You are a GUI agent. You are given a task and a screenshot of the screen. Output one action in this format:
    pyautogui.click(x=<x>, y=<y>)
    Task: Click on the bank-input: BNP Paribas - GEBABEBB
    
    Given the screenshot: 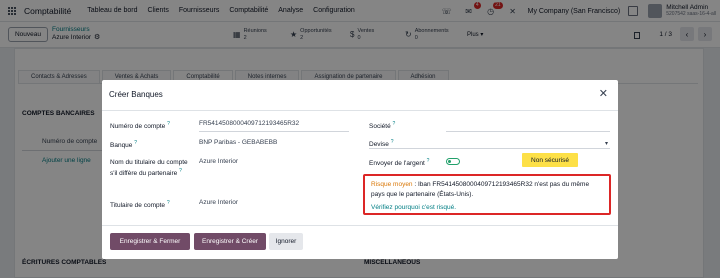 What is the action you would take?
    pyautogui.click(x=238, y=142)
    